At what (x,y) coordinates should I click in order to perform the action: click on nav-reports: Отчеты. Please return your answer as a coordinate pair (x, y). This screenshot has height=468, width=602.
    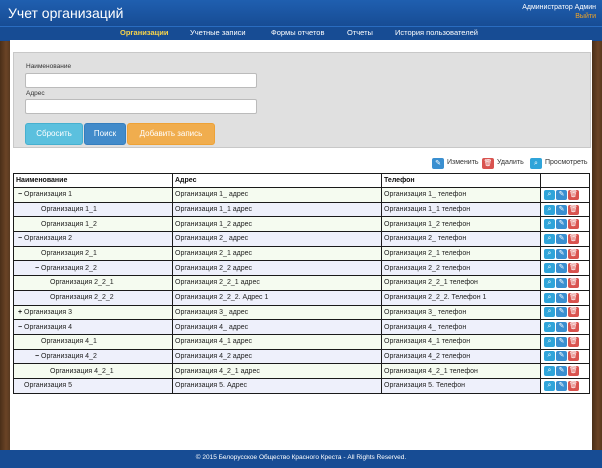
    Looking at the image, I should click on (360, 32).